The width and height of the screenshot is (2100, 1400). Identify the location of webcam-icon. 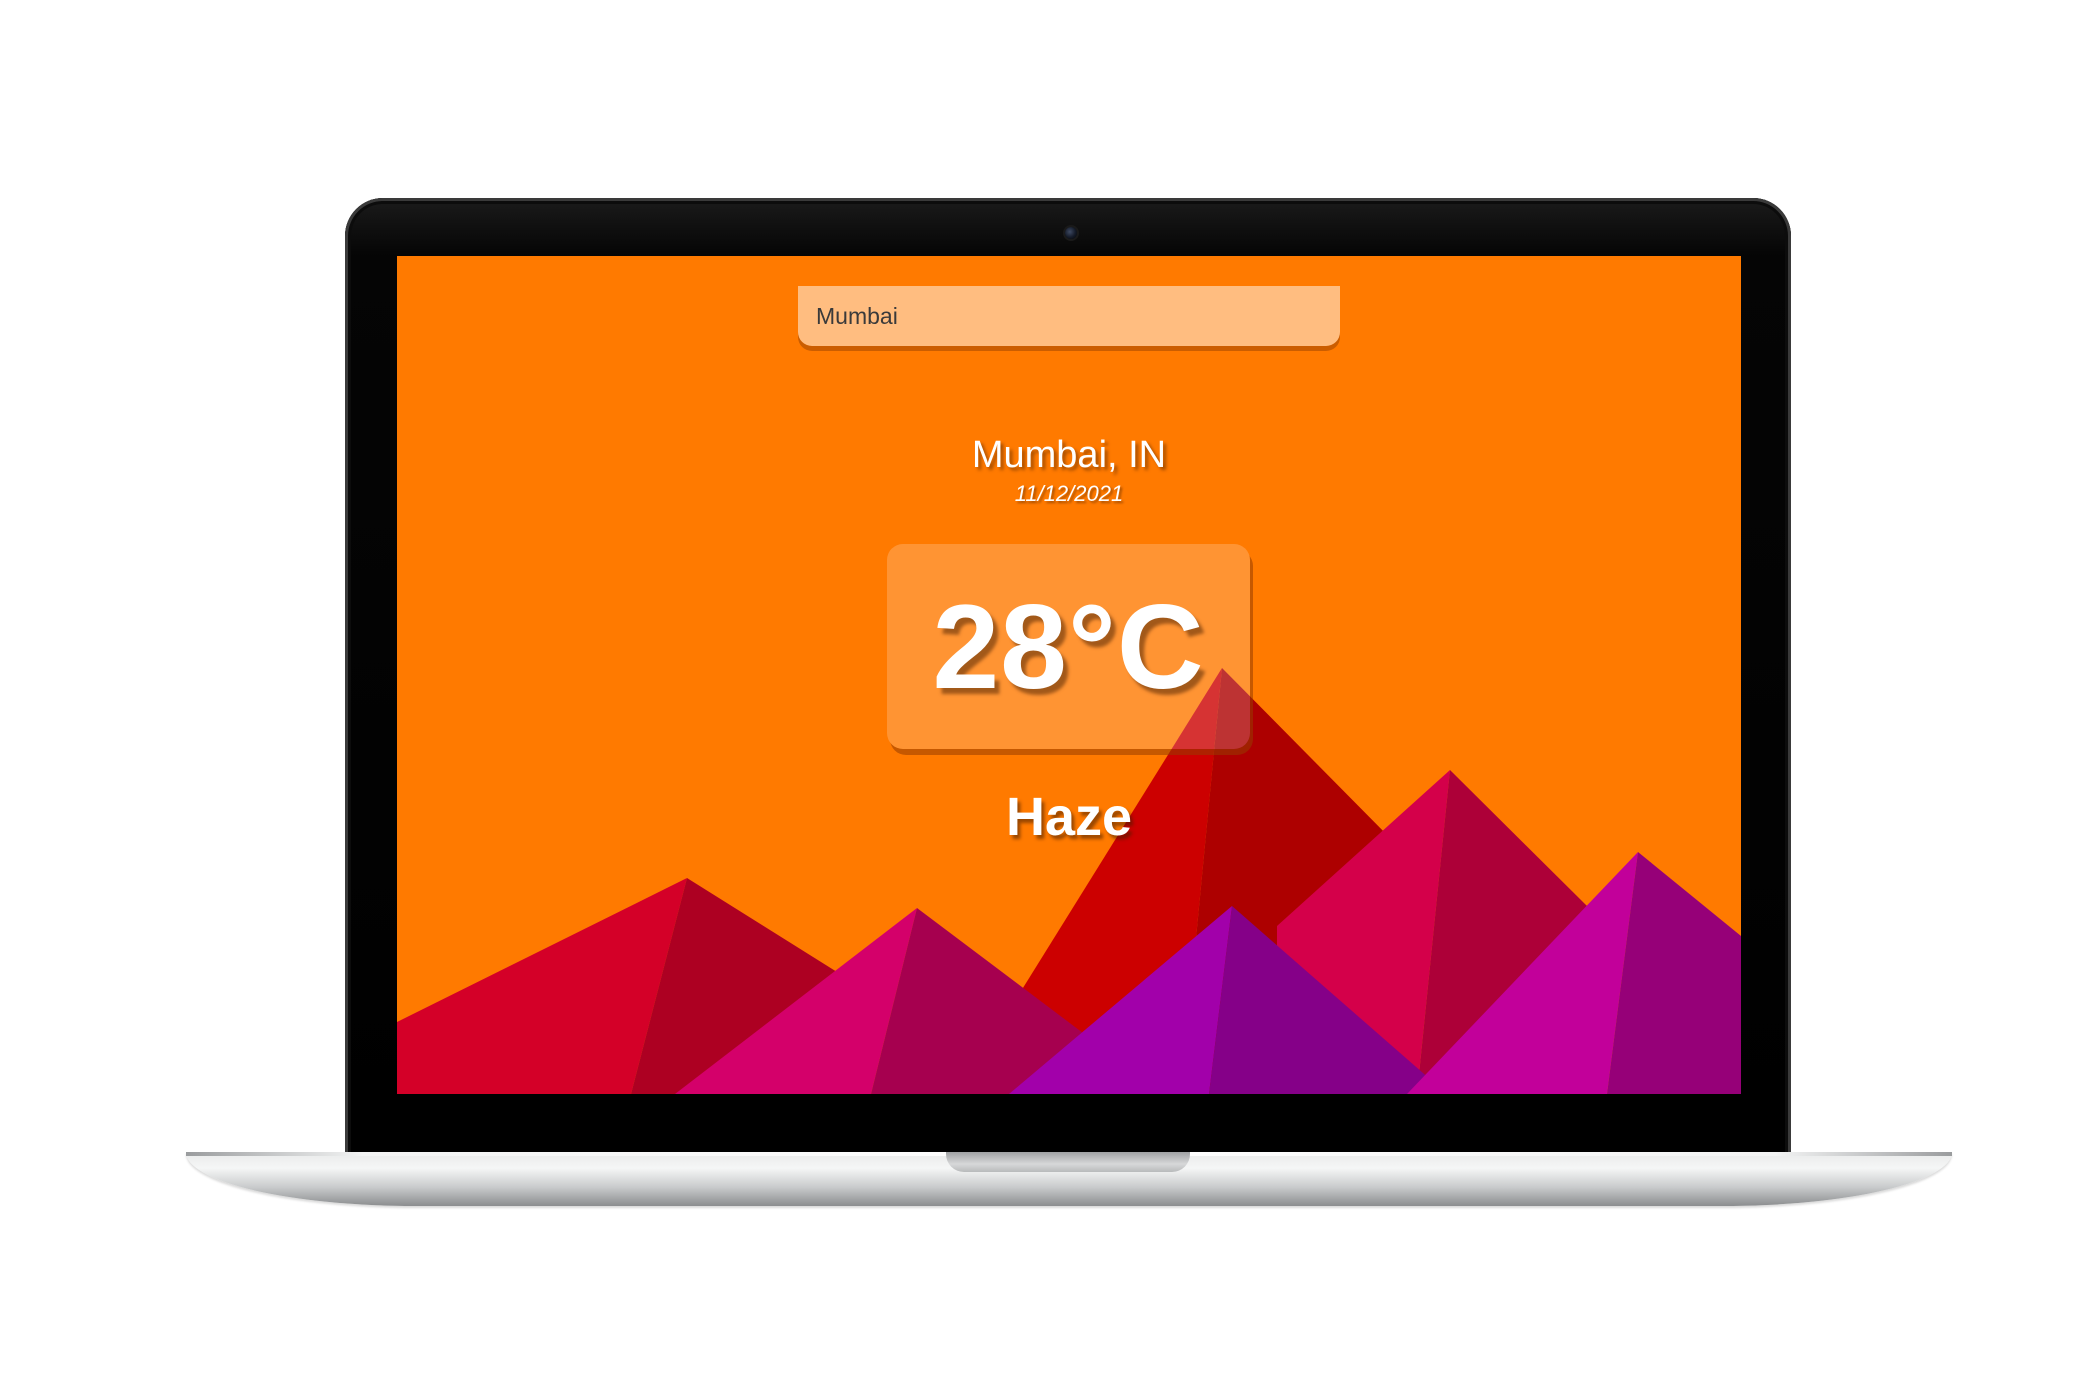
(1071, 233).